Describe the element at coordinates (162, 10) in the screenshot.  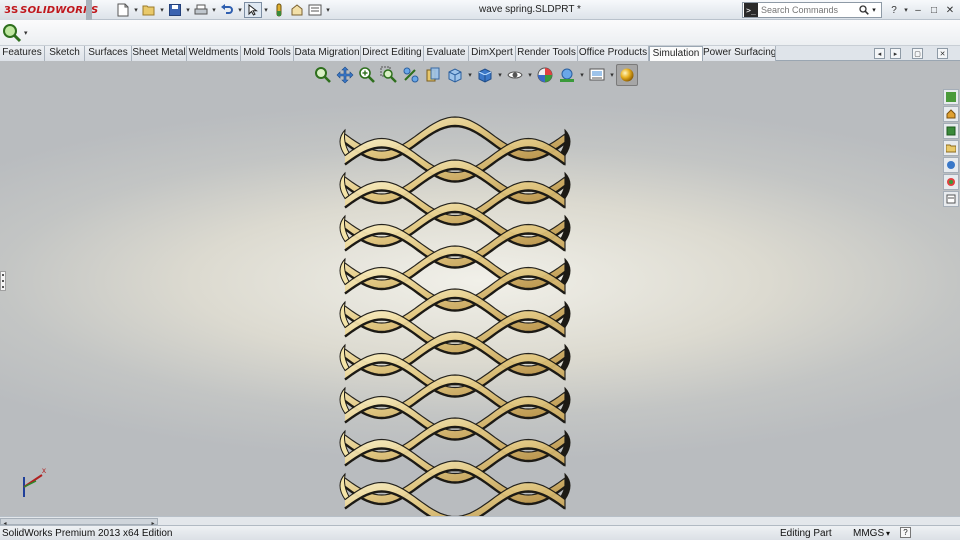
I see `open-dropdown: ▾` at that location.